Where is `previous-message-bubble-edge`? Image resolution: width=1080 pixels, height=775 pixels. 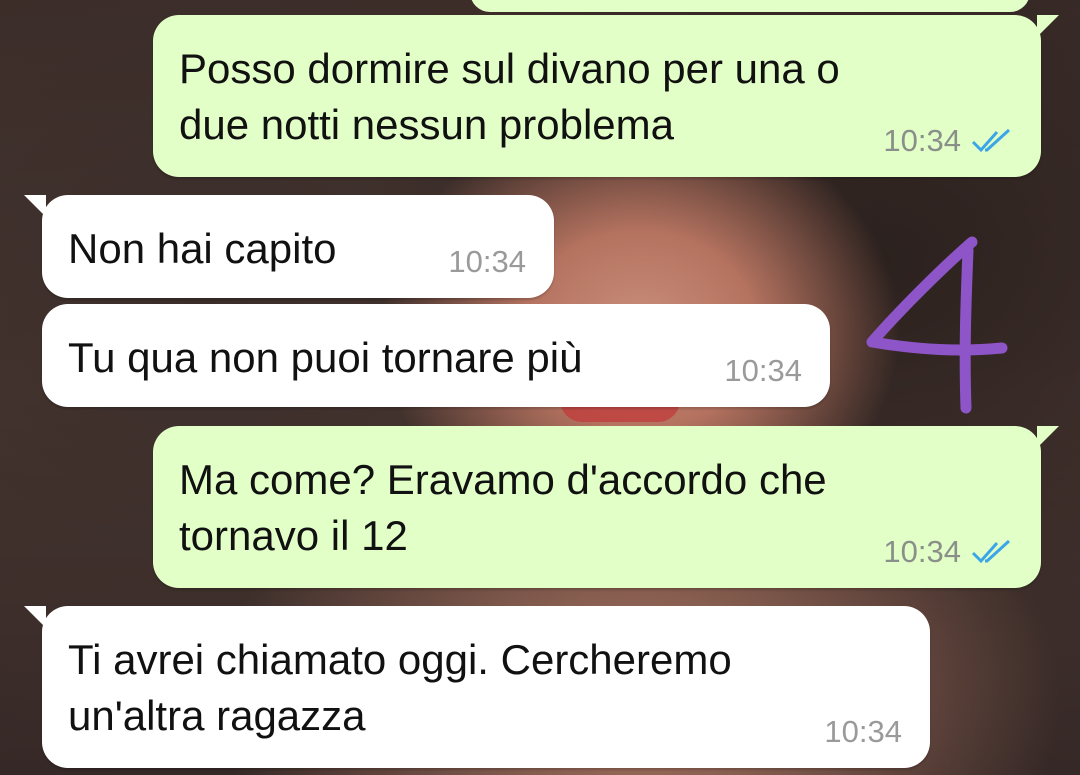 previous-message-bubble-edge is located at coordinates (750, 6).